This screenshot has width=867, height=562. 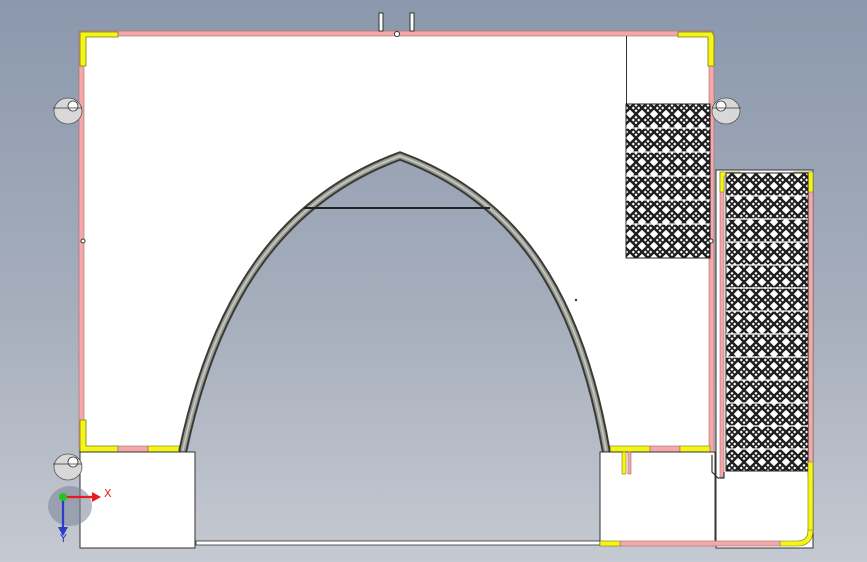 I want to click on side-door-rail-right, so click(x=810, y=324).